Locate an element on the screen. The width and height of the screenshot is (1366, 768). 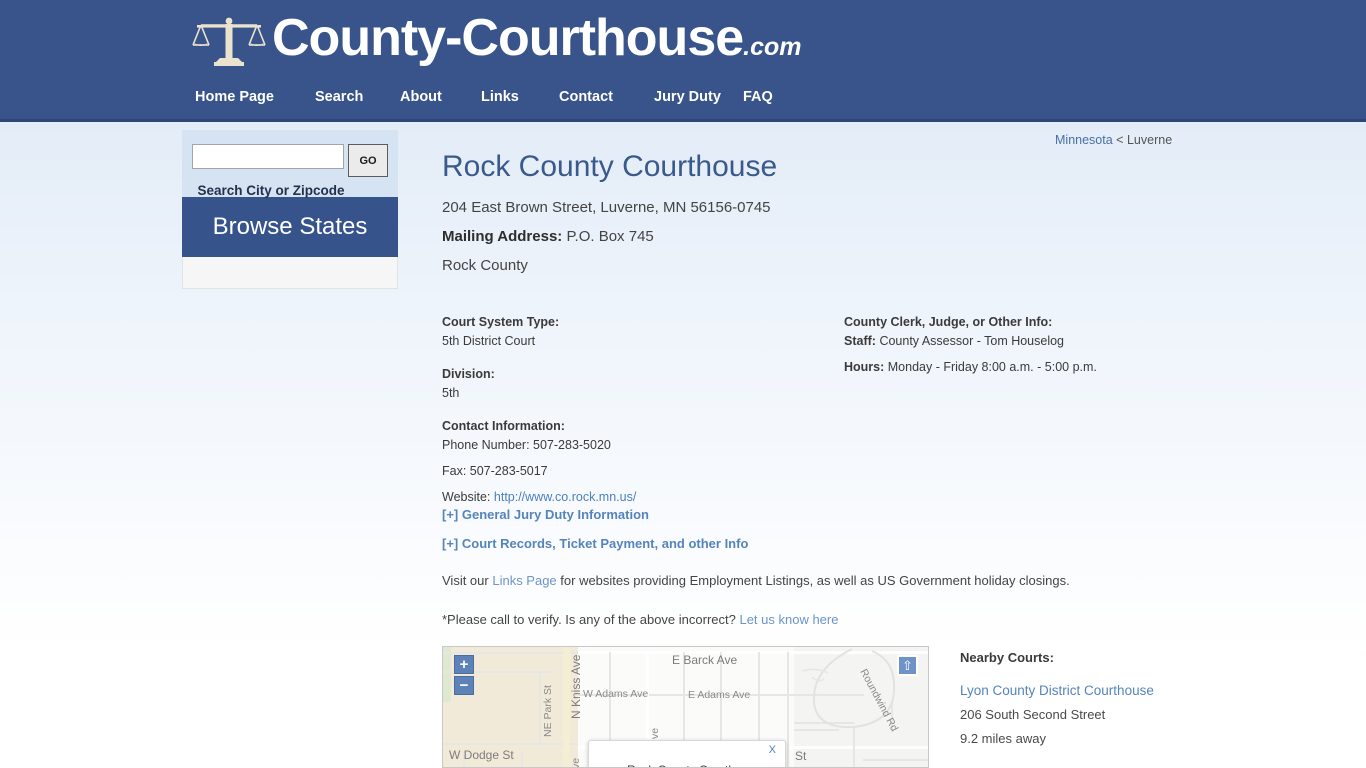
site-logo-text: County-Courthouse.com is located at coordinates (537, 38).